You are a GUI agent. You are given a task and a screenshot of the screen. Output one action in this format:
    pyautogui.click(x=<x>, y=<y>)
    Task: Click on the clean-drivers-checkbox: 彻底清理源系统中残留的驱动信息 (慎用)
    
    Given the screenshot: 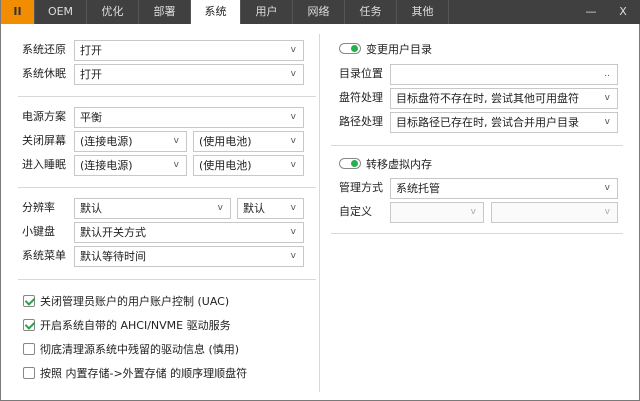 What is the action you would take?
    pyautogui.click(x=131, y=350)
    